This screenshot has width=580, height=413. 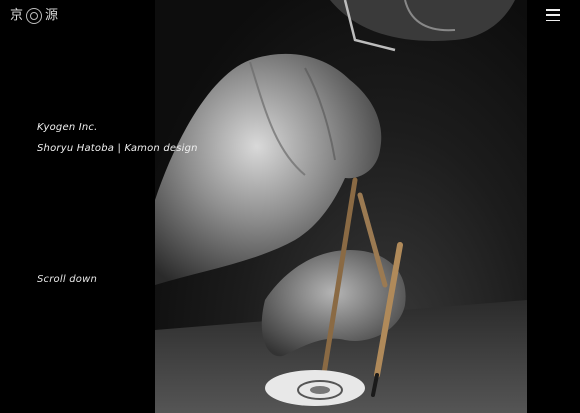 What do you see at coordinates (67, 127) in the screenshot?
I see `company-name: Kyogen Inc.` at bounding box center [67, 127].